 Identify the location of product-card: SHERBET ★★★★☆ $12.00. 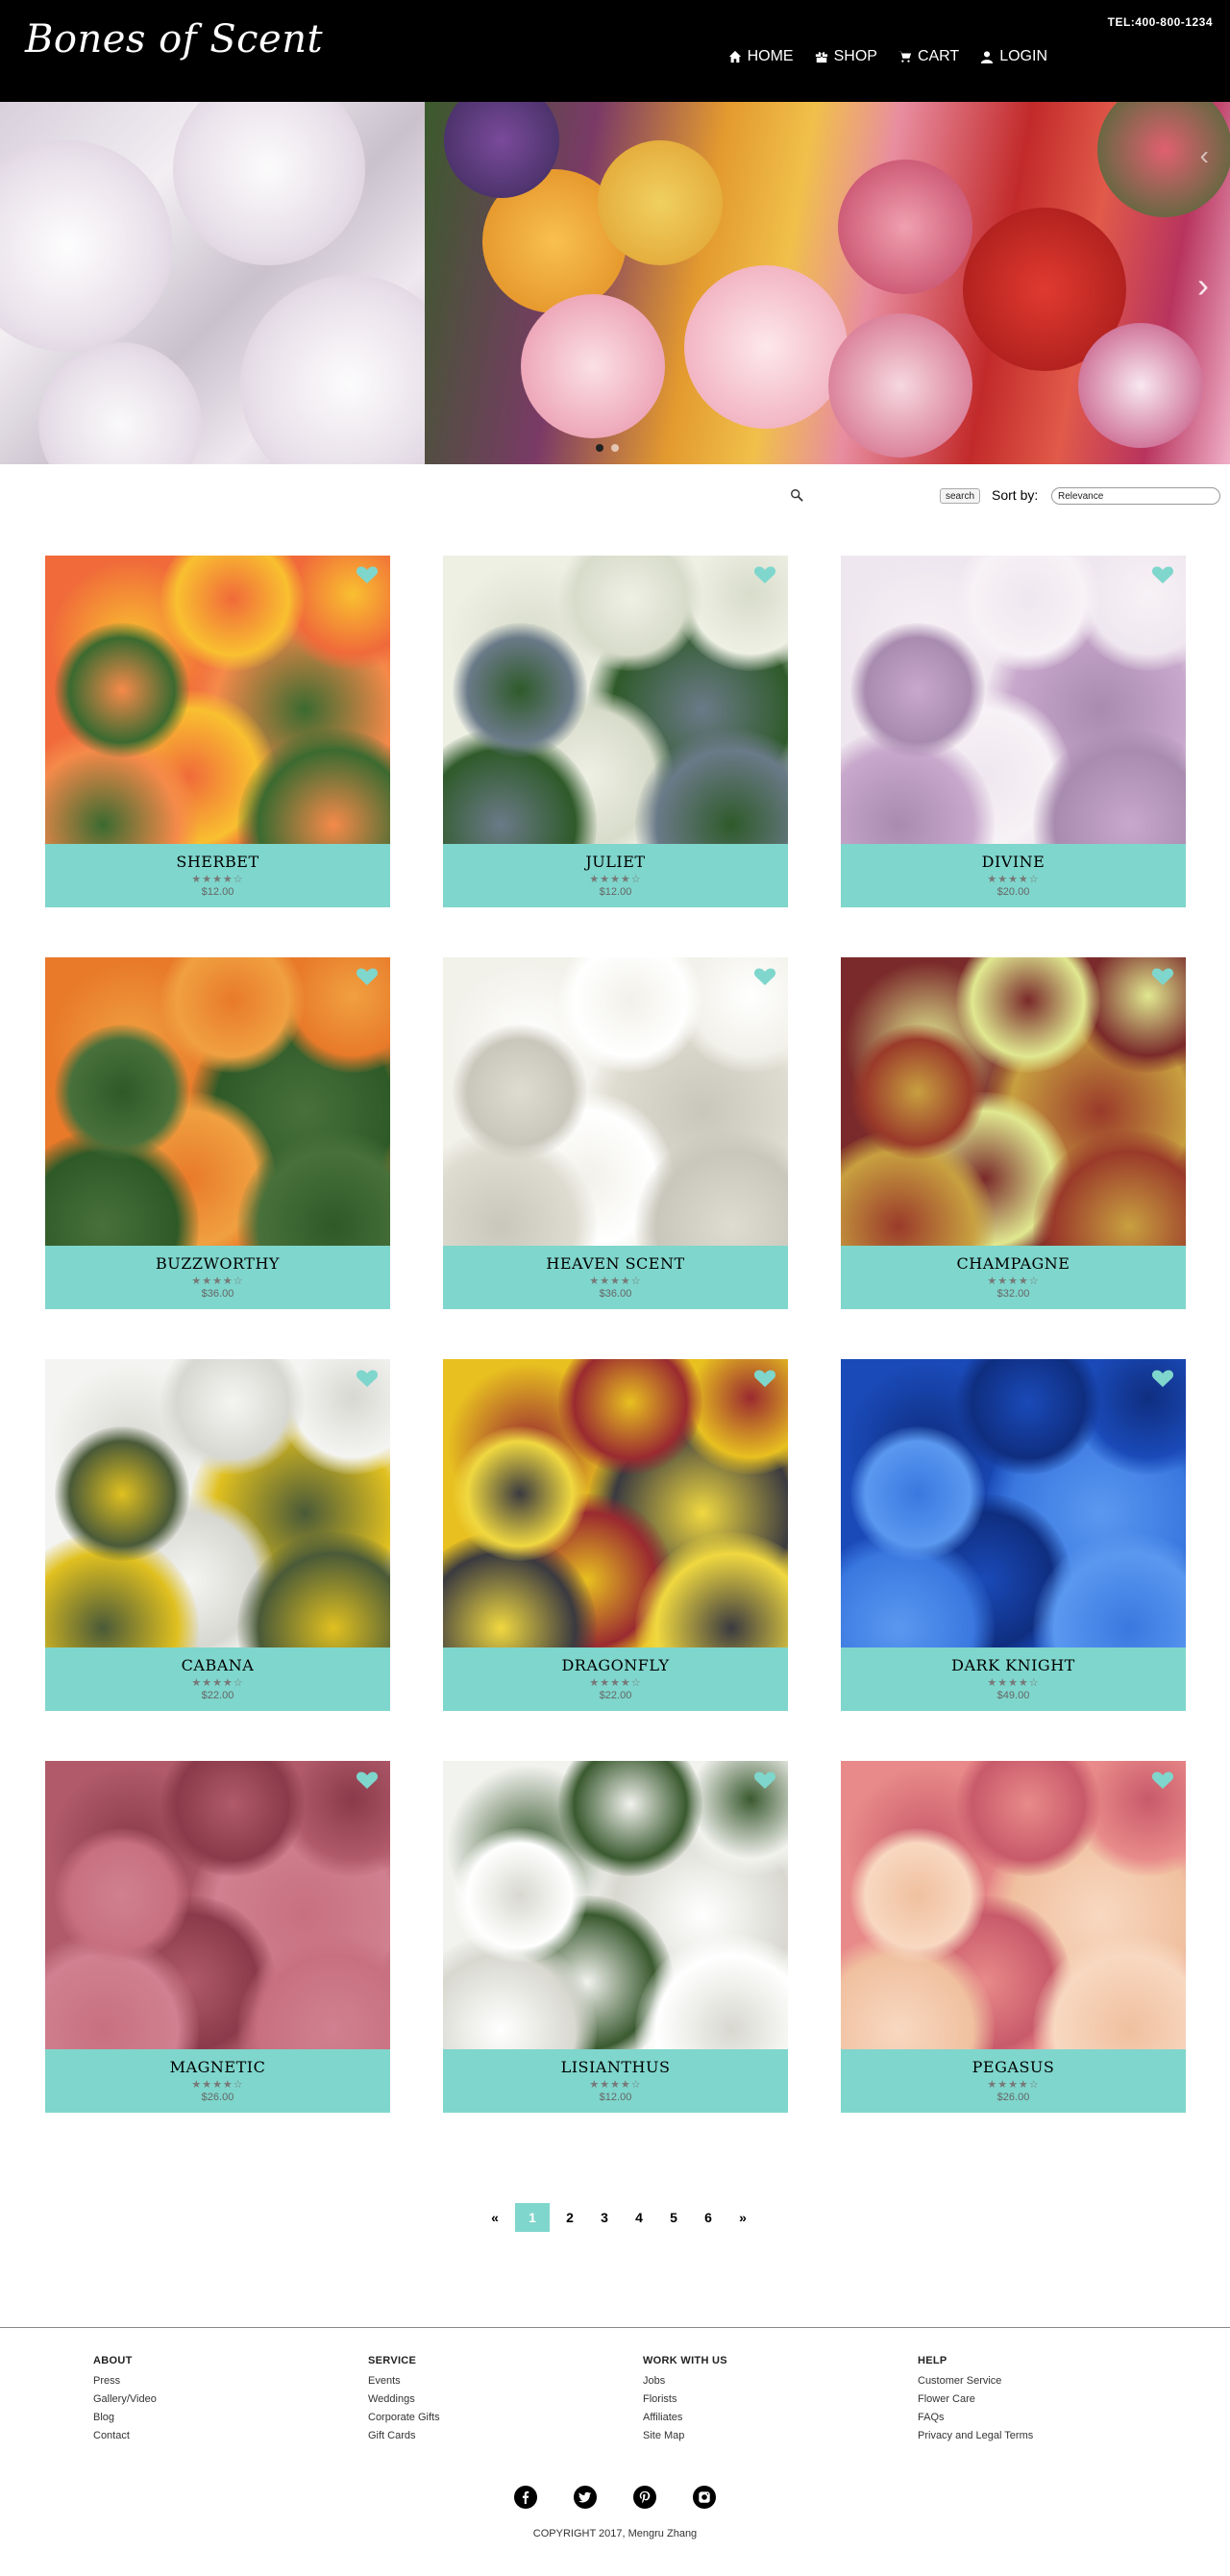
(218, 732).